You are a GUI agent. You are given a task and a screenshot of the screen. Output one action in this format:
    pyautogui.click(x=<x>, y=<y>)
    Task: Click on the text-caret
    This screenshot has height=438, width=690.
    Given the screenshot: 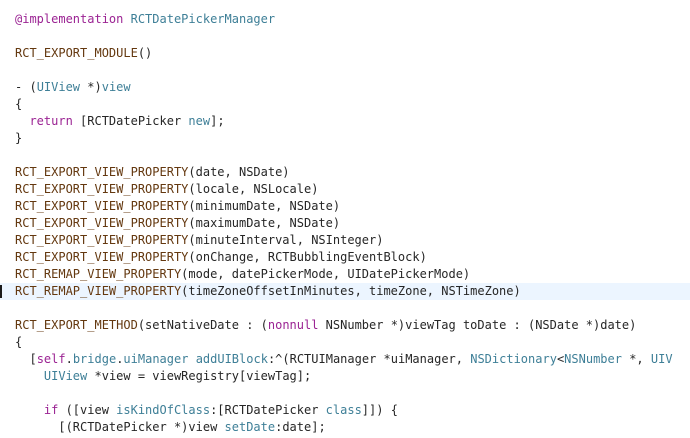 What is the action you would take?
    pyautogui.click(x=1, y=291)
    